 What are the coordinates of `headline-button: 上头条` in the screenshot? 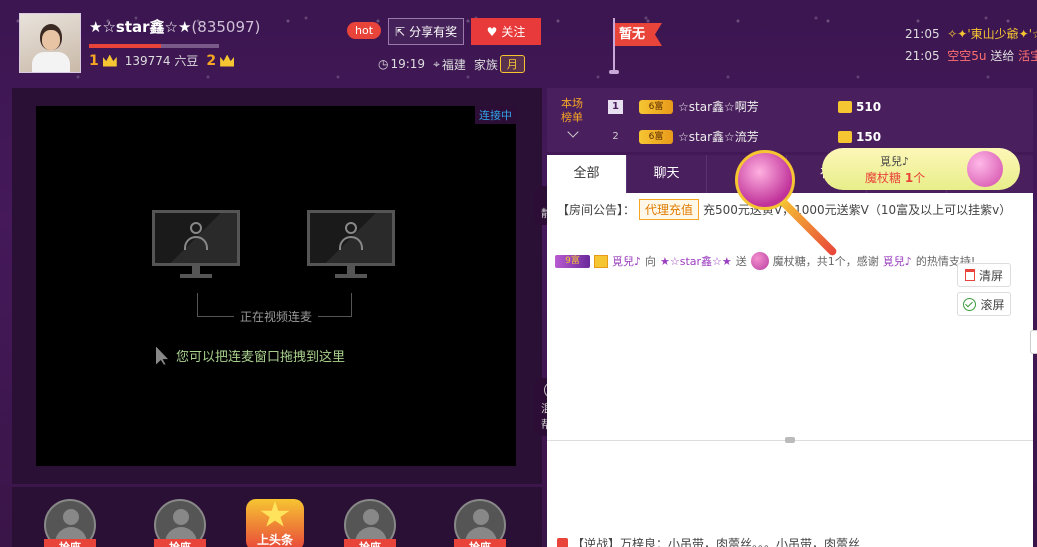 It's located at (275, 523).